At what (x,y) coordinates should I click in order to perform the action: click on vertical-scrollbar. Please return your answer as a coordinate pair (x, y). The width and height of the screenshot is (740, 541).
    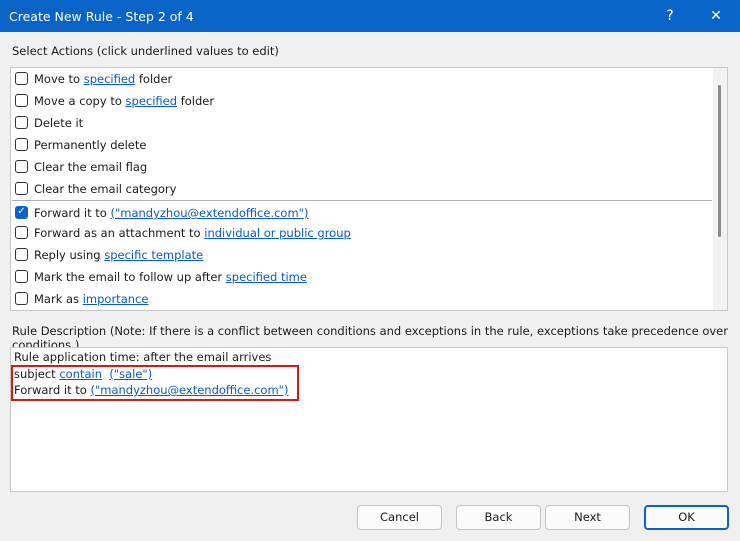
    Looking at the image, I should click on (720, 189).